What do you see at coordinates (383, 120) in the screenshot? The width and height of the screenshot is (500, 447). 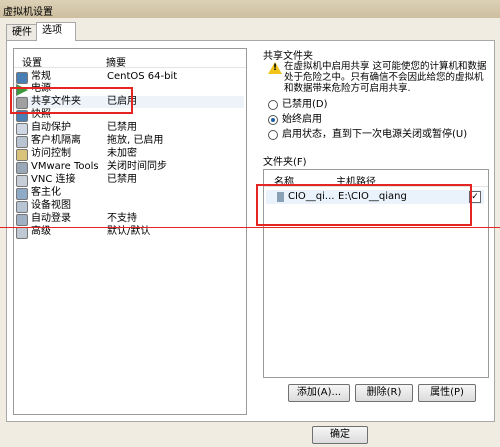 I see `radio-always-enabled: 始终启用` at bounding box center [383, 120].